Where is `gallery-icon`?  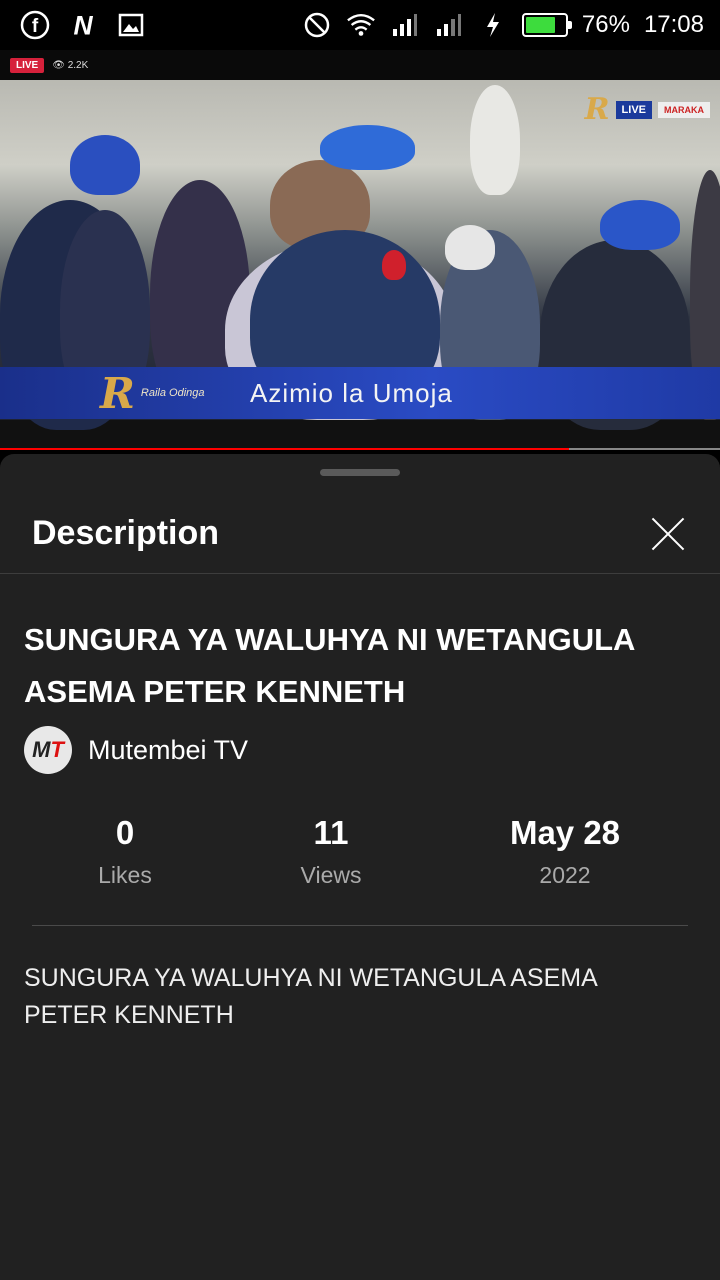 gallery-icon is located at coordinates (131, 25).